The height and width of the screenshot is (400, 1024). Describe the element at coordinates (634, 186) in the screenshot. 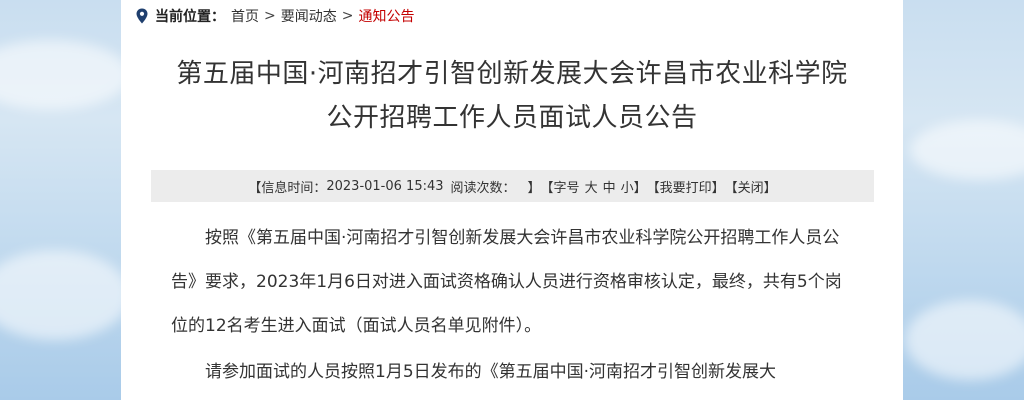

I see `font-size-small-button: 小】` at that location.